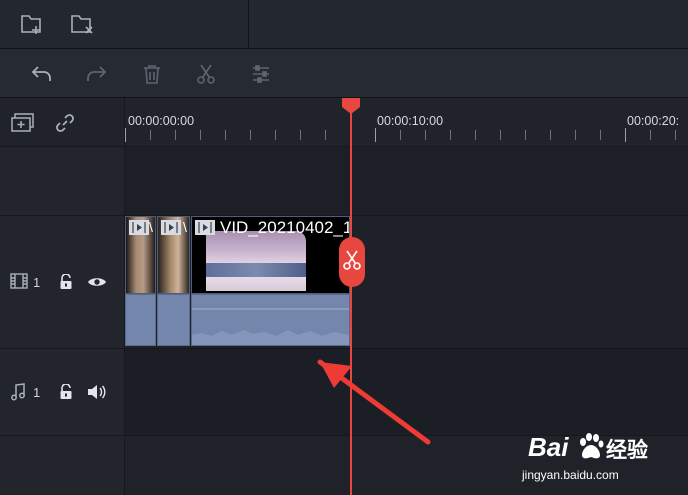 This screenshot has width=688, height=495. What do you see at coordinates (65, 123) in the screenshot?
I see `link-icon` at bounding box center [65, 123].